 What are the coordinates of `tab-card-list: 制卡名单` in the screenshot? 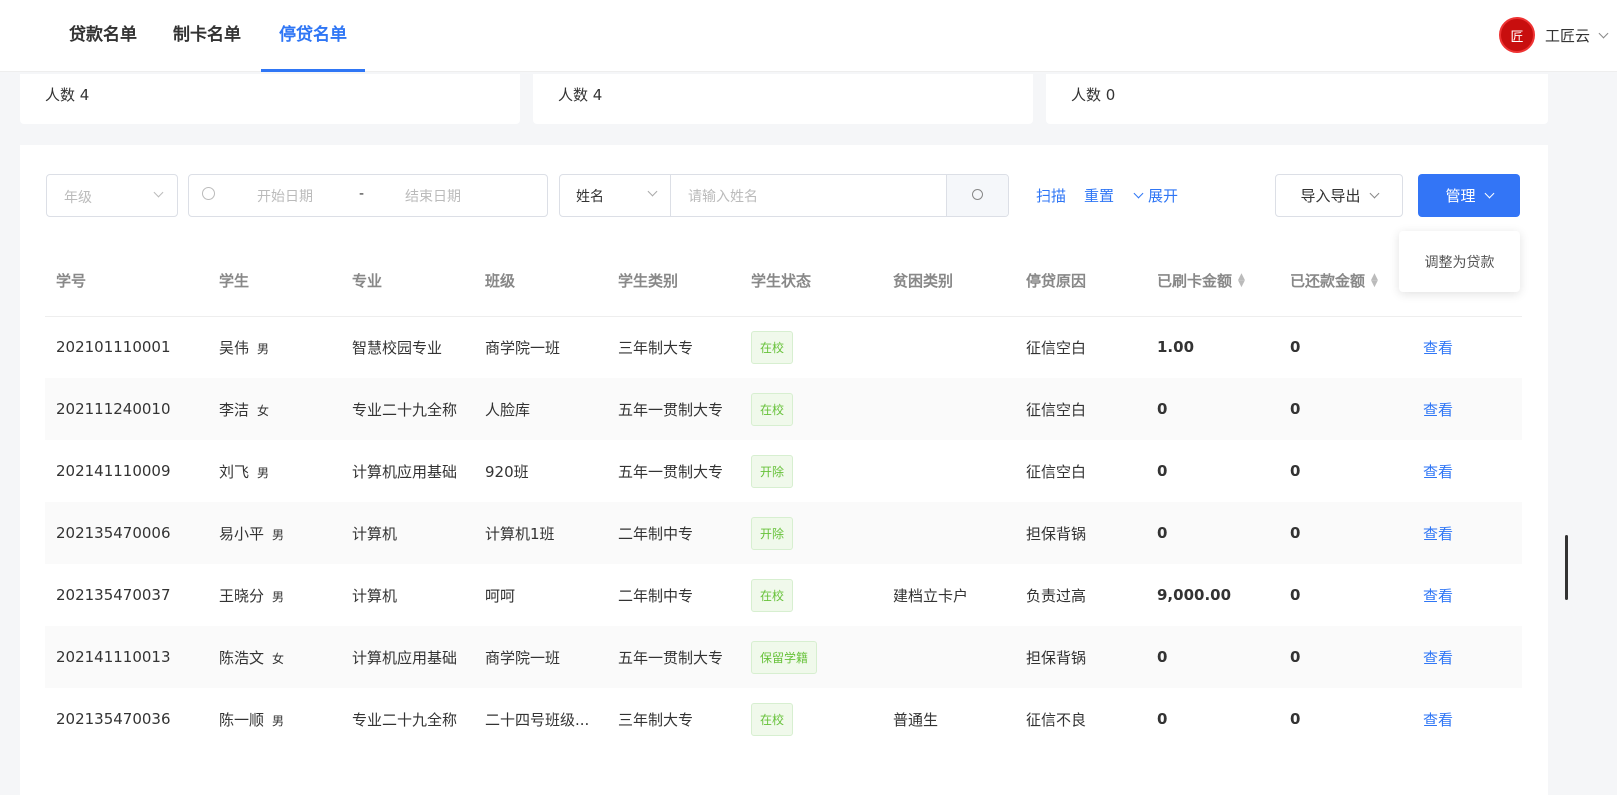 It's located at (207, 36).